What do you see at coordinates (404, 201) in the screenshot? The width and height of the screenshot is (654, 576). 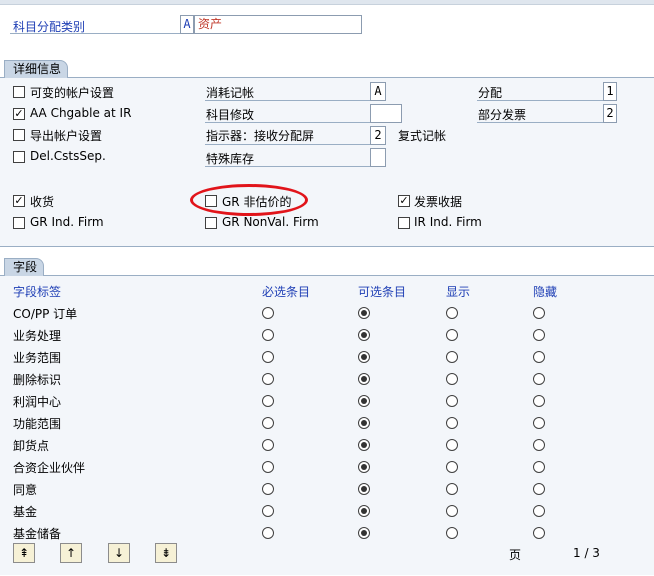 I see `invoice-receipt-checkbox: ✓` at bounding box center [404, 201].